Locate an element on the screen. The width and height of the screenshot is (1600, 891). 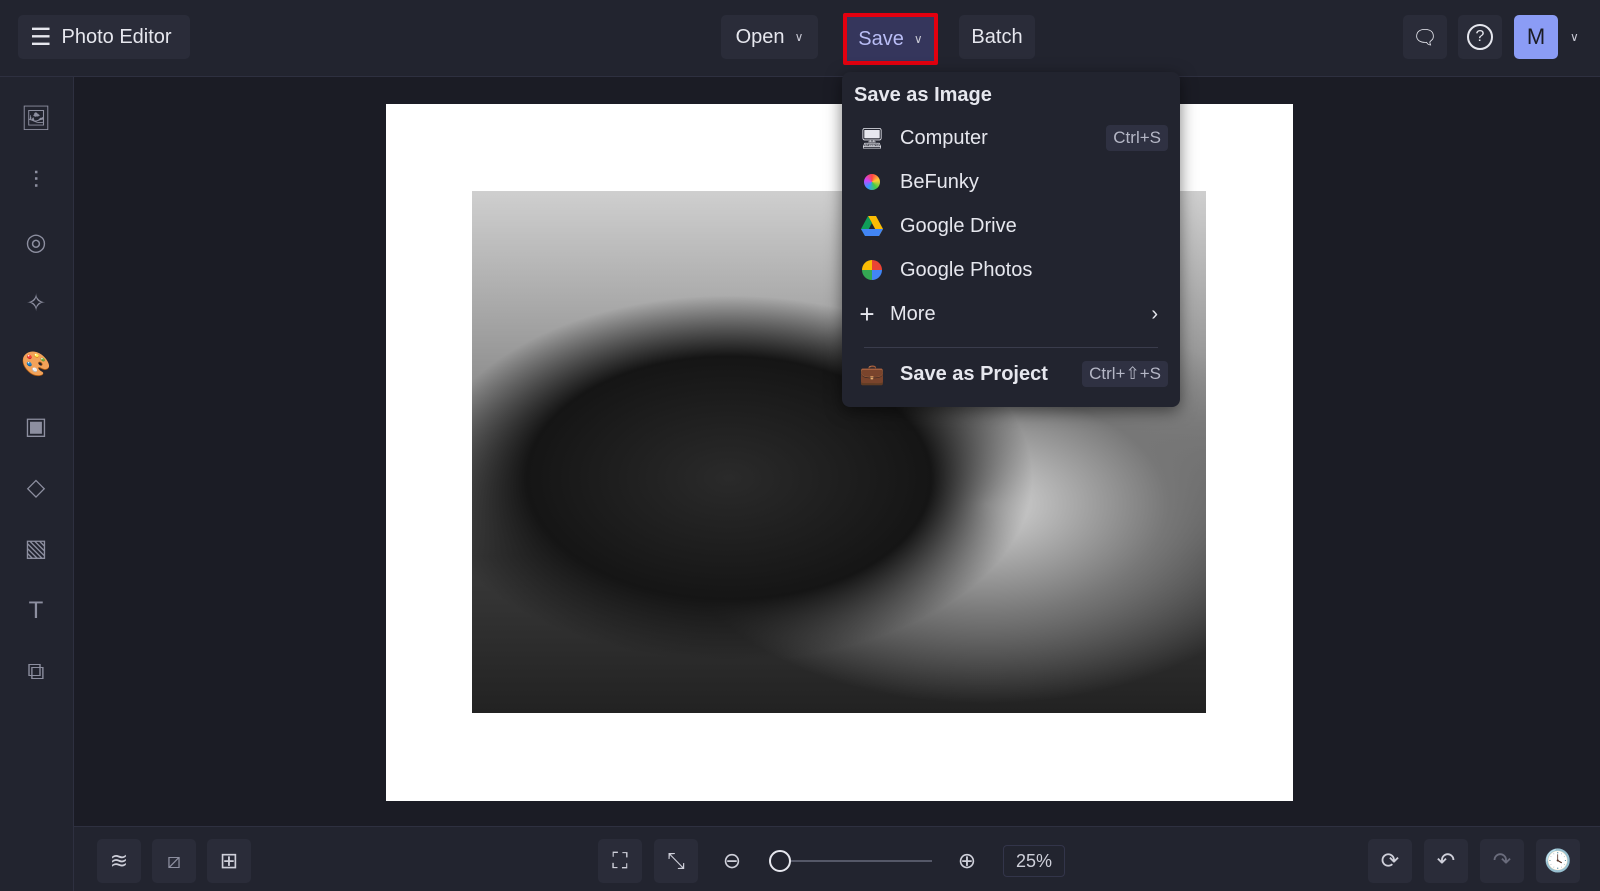
minus-circle-icon: ⊖ is located at coordinates (732, 860).